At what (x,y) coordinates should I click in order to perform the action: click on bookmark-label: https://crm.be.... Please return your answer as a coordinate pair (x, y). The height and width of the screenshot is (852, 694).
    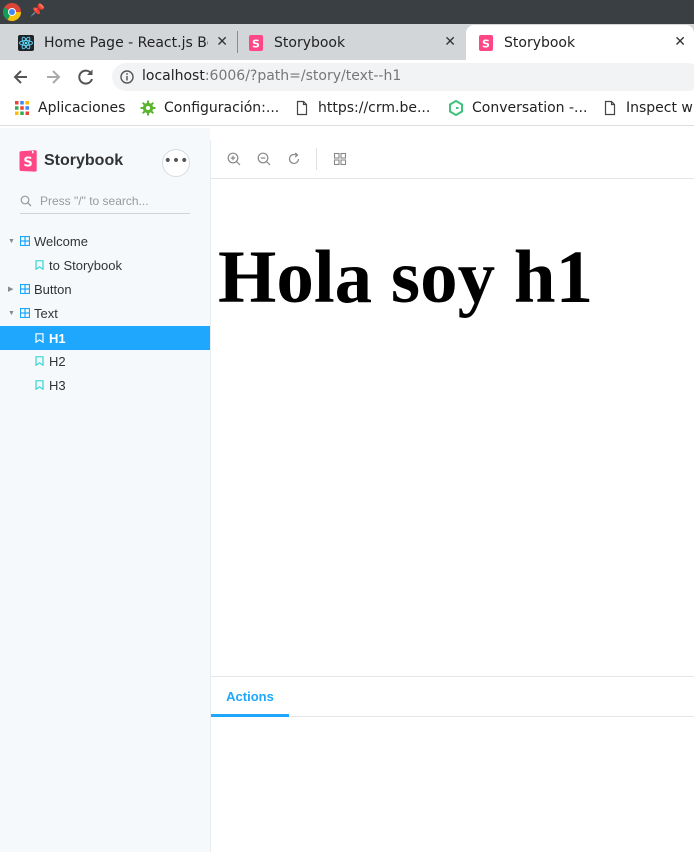
    Looking at the image, I should click on (374, 108).